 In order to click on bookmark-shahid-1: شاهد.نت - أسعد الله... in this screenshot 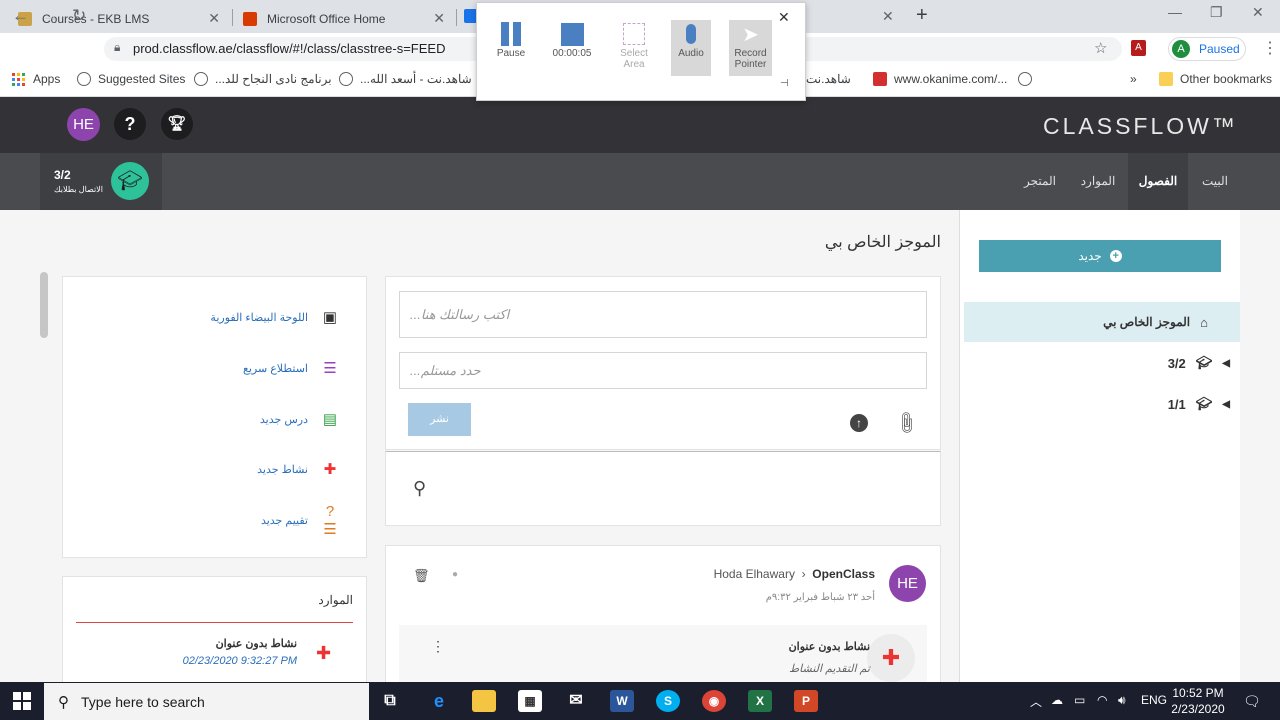, I will do `click(405, 79)`.